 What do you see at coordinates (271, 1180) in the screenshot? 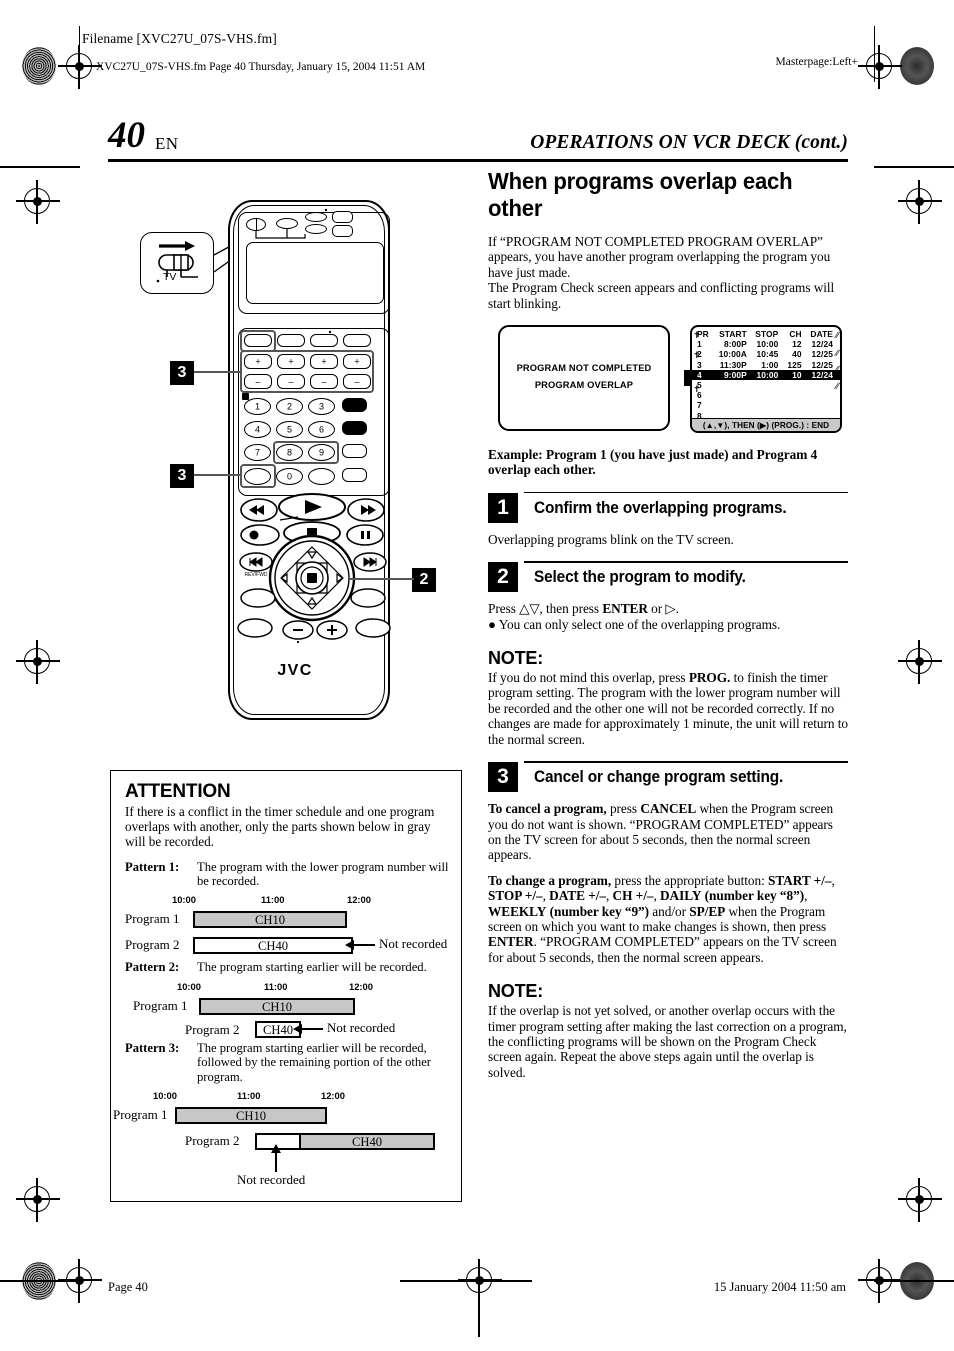
I see `pattern-3-annotation: Not recorded` at bounding box center [271, 1180].